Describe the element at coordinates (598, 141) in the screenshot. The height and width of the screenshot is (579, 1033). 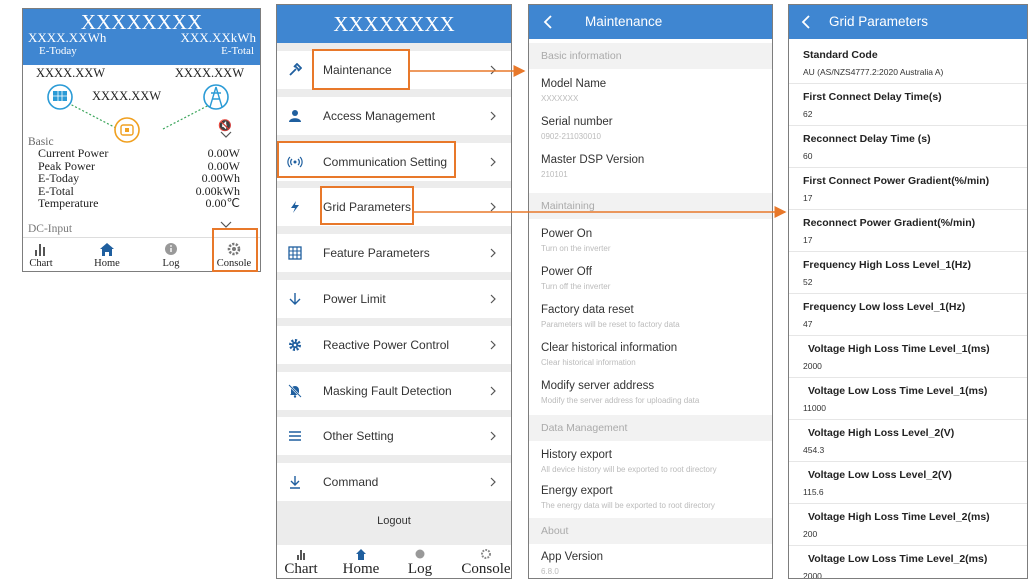
I see `annotation-arrows` at that location.